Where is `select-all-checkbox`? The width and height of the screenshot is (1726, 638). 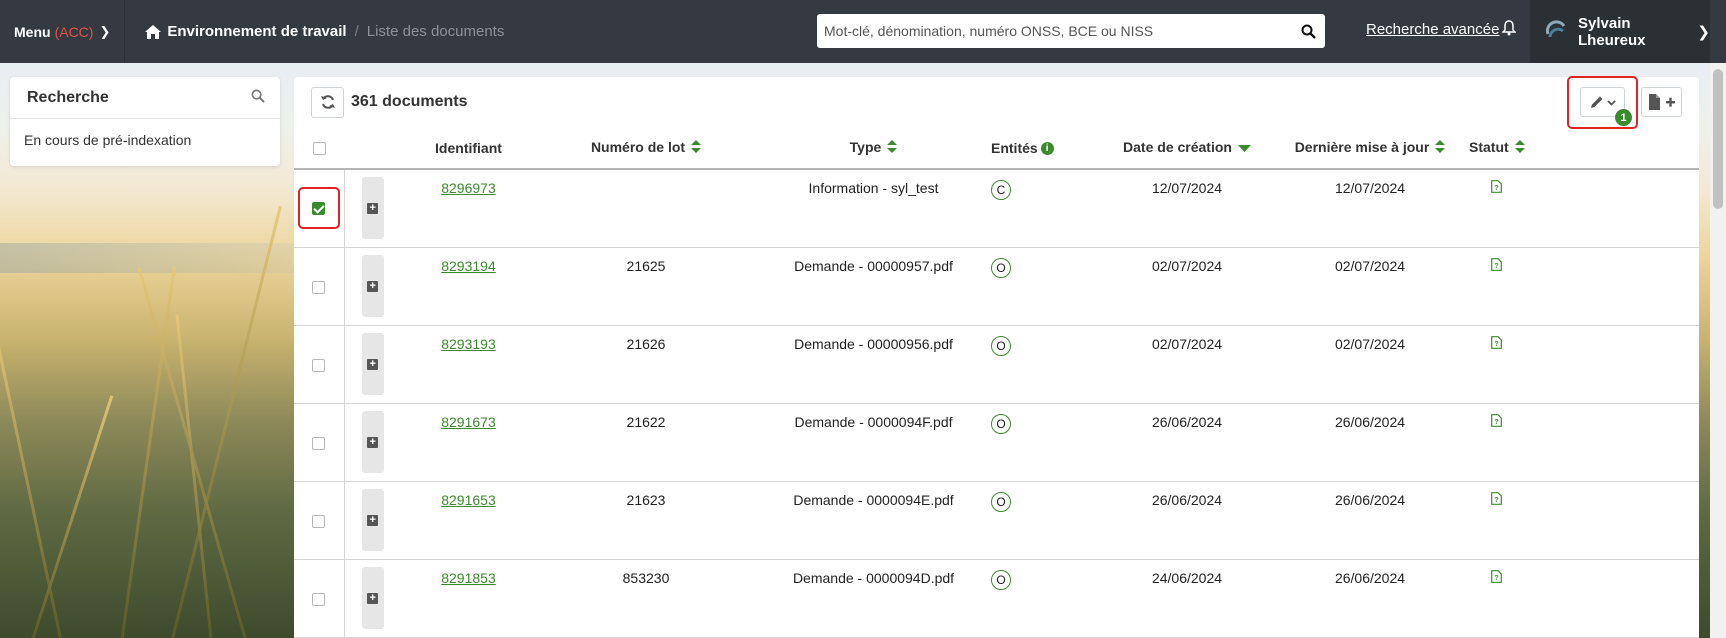
select-all-checkbox is located at coordinates (319, 149).